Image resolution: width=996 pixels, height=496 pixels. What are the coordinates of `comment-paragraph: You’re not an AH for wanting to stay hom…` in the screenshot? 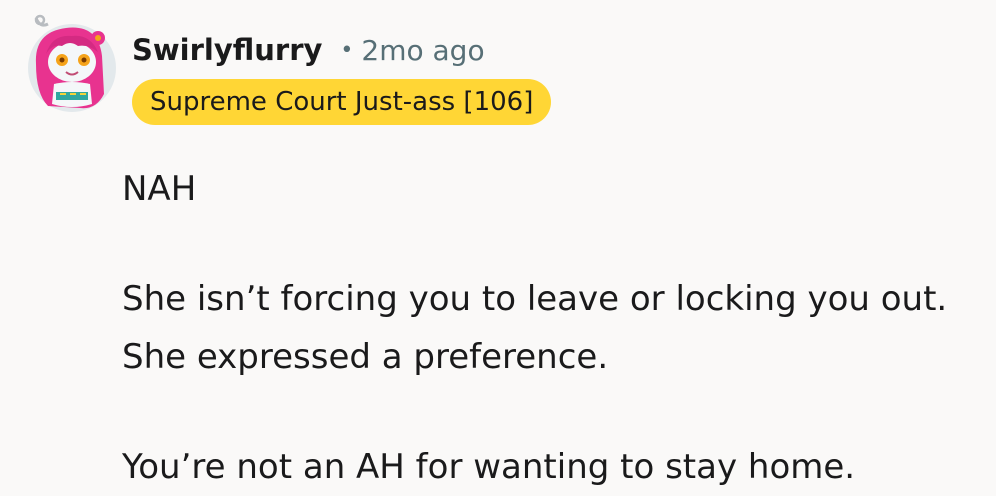 It's located at (489, 467).